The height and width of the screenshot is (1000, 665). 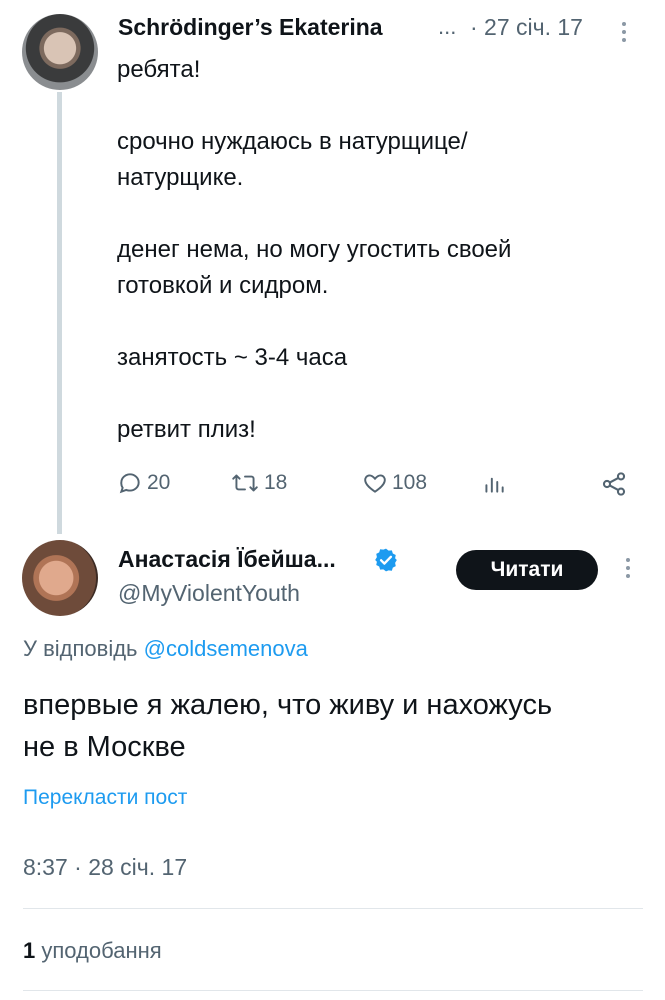 What do you see at coordinates (245, 483) in the screenshot?
I see `retweet-icon` at bounding box center [245, 483].